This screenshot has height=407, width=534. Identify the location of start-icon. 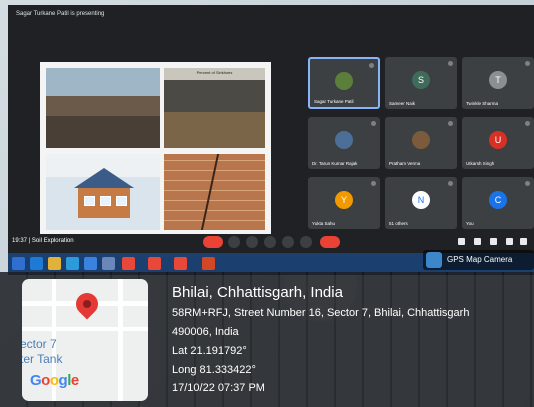
(18, 263).